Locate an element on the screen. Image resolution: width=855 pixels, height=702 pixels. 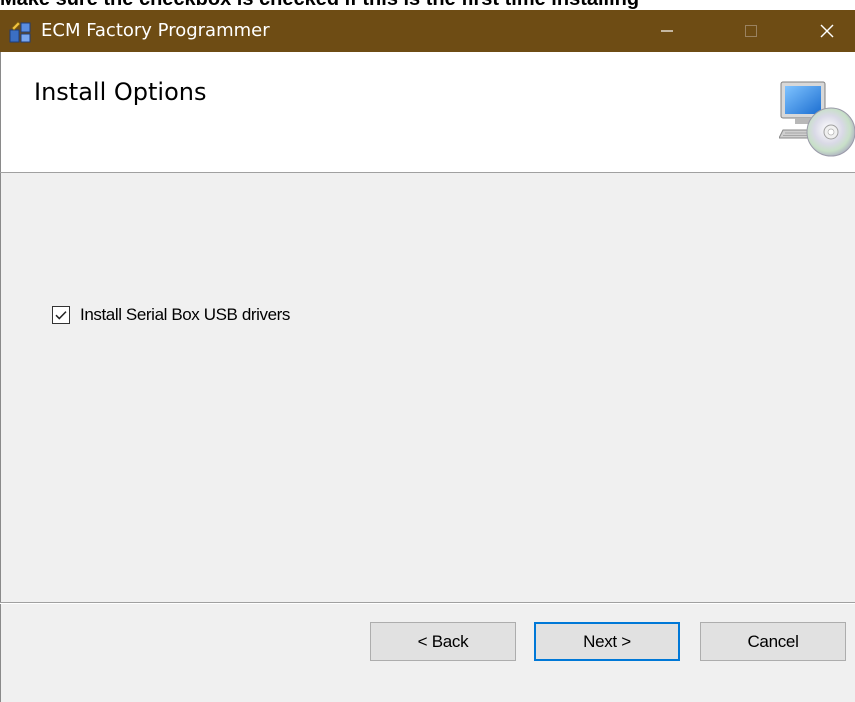
back-button: < Back is located at coordinates (443, 641).